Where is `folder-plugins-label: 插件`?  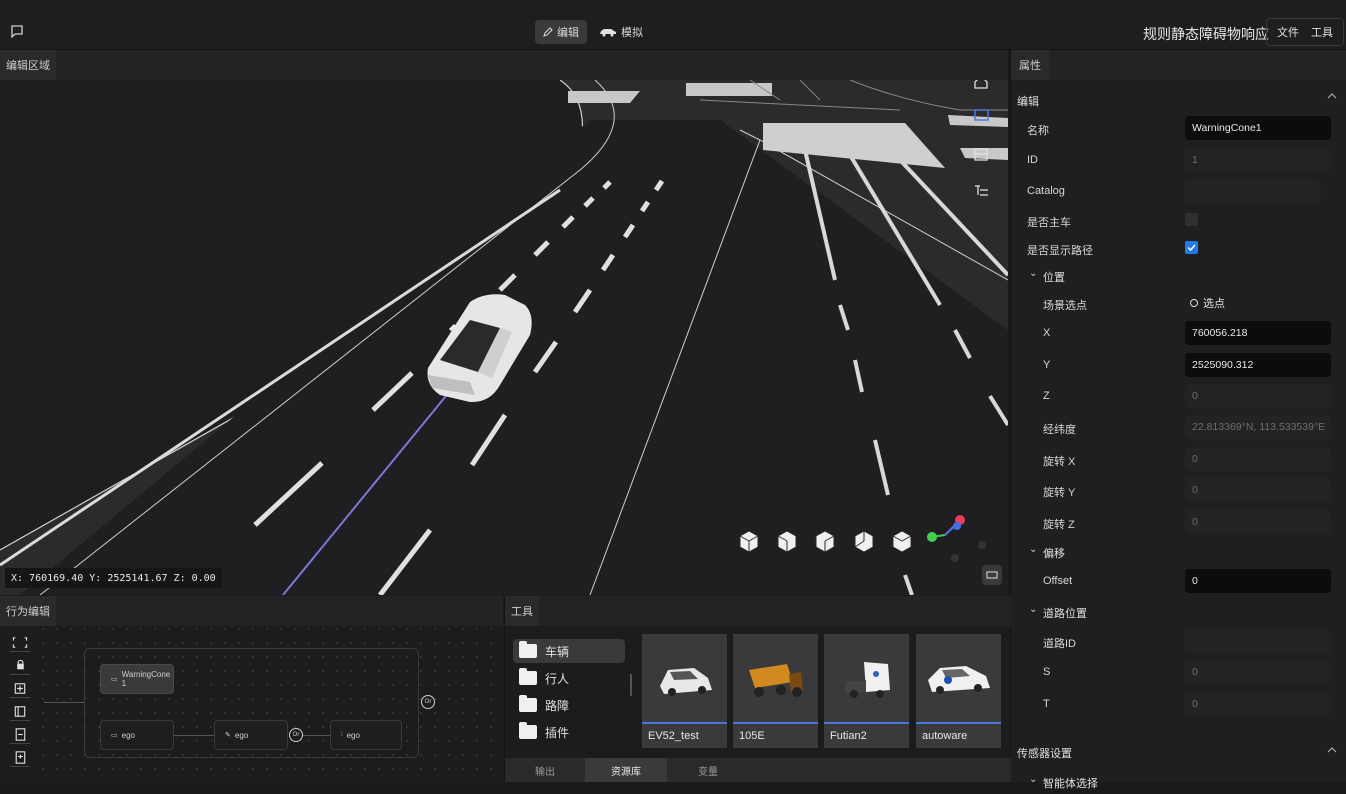 folder-plugins-label: 插件 is located at coordinates (557, 732).